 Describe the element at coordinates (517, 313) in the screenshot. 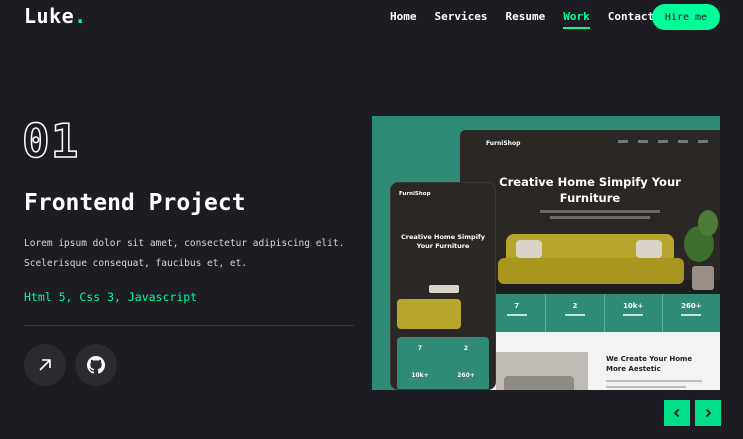

I see `stat-item: 7` at that location.